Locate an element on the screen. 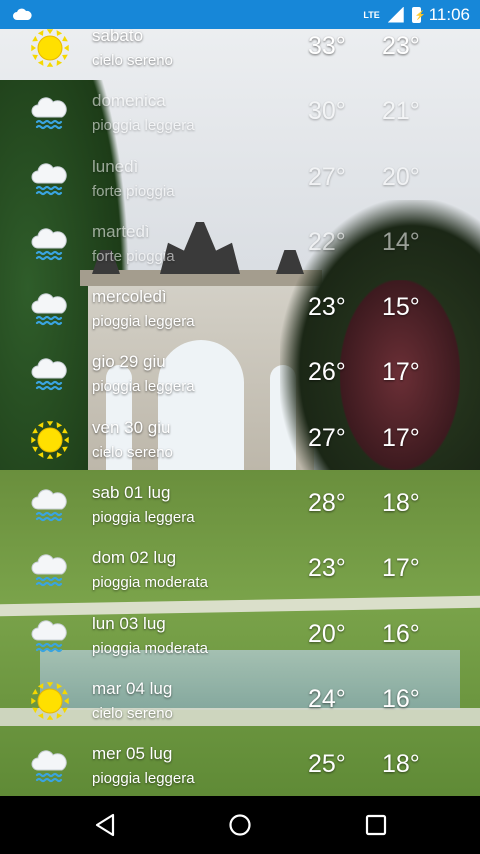 This screenshot has height=854, width=480. forecast-row: ven 30 giu cielo sereno 27° 17° is located at coordinates (240, 445).